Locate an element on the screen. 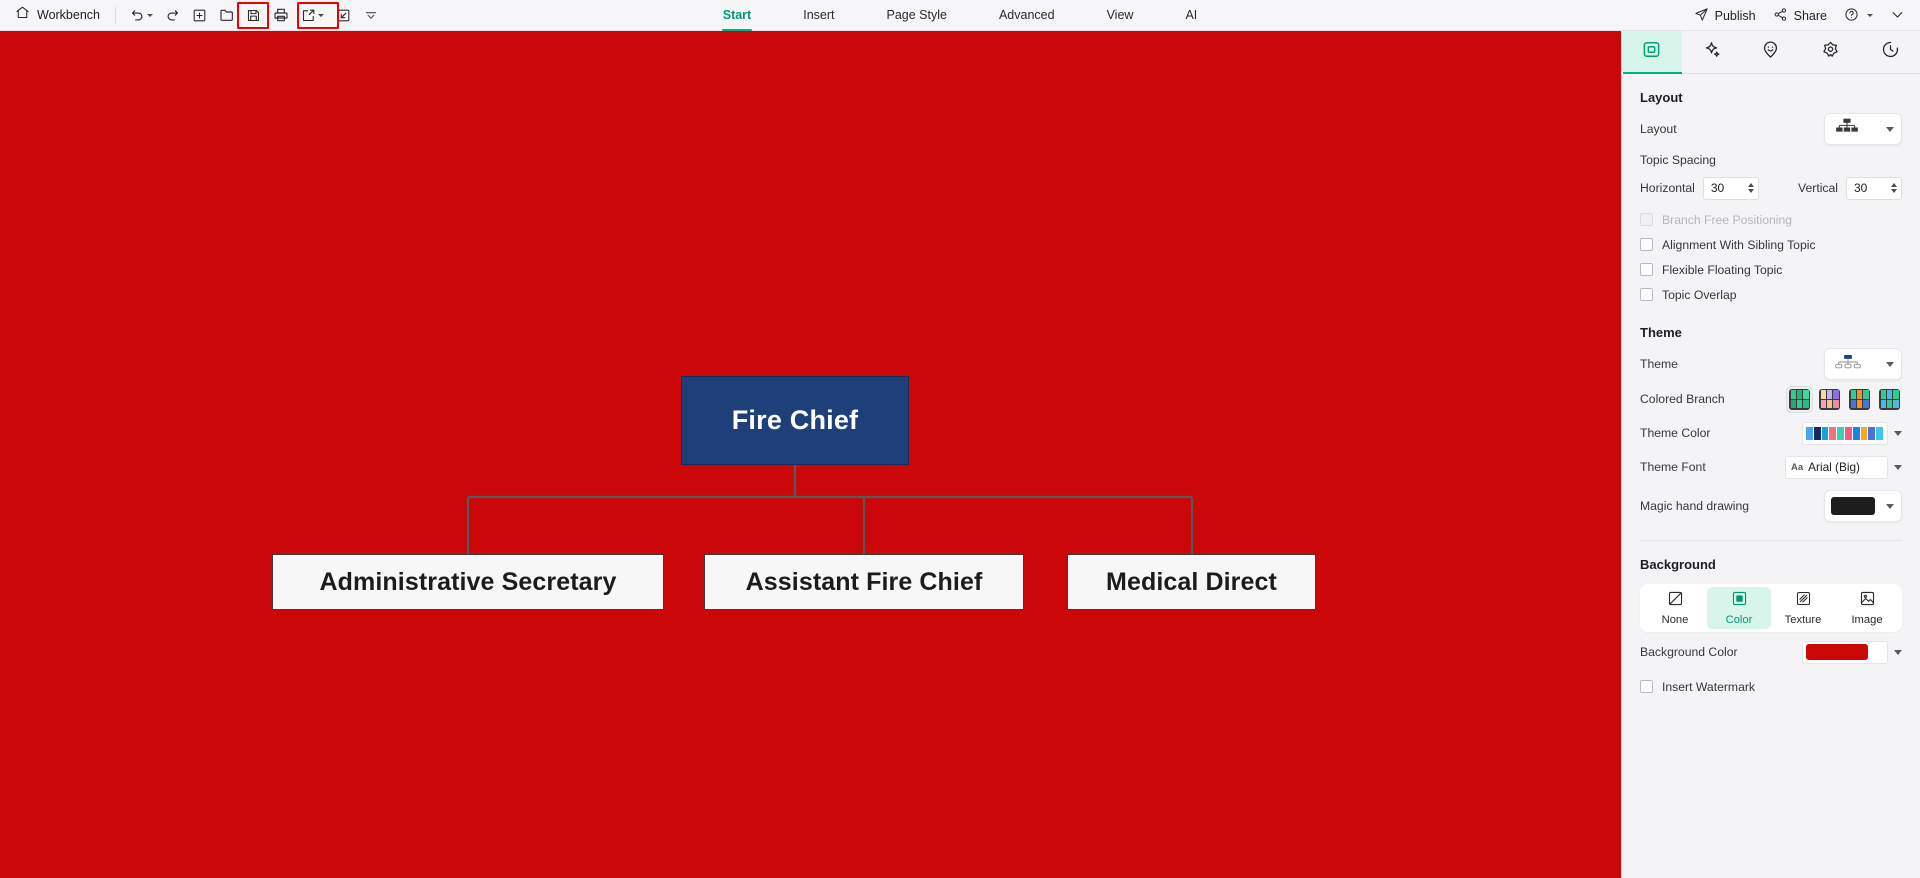 This screenshot has height=878, width=1920. colored-branch-option-0-wrap is located at coordinates (1799, 399).